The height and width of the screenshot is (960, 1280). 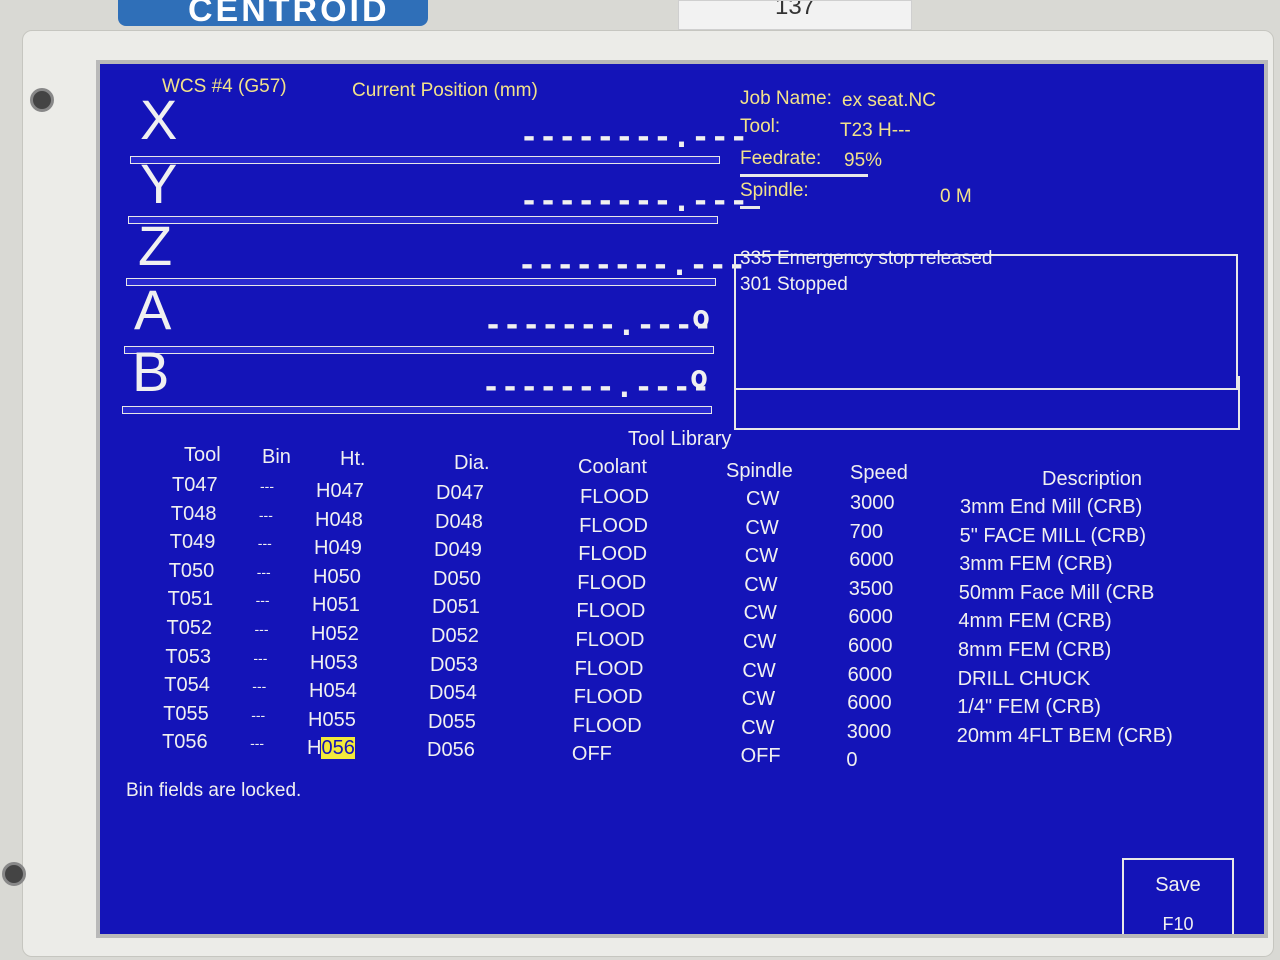 I want to click on cell-height-offset: H054, so click(x=333, y=691).